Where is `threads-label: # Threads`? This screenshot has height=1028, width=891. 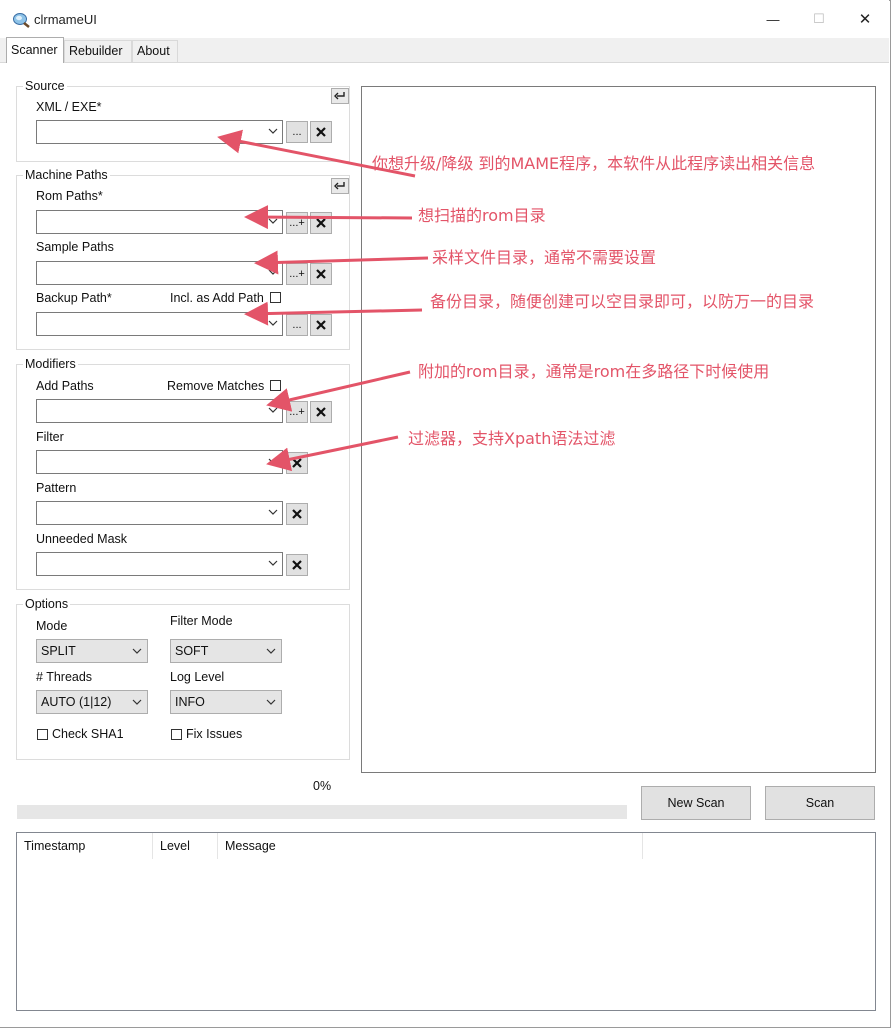
threads-label: # Threads is located at coordinates (64, 677).